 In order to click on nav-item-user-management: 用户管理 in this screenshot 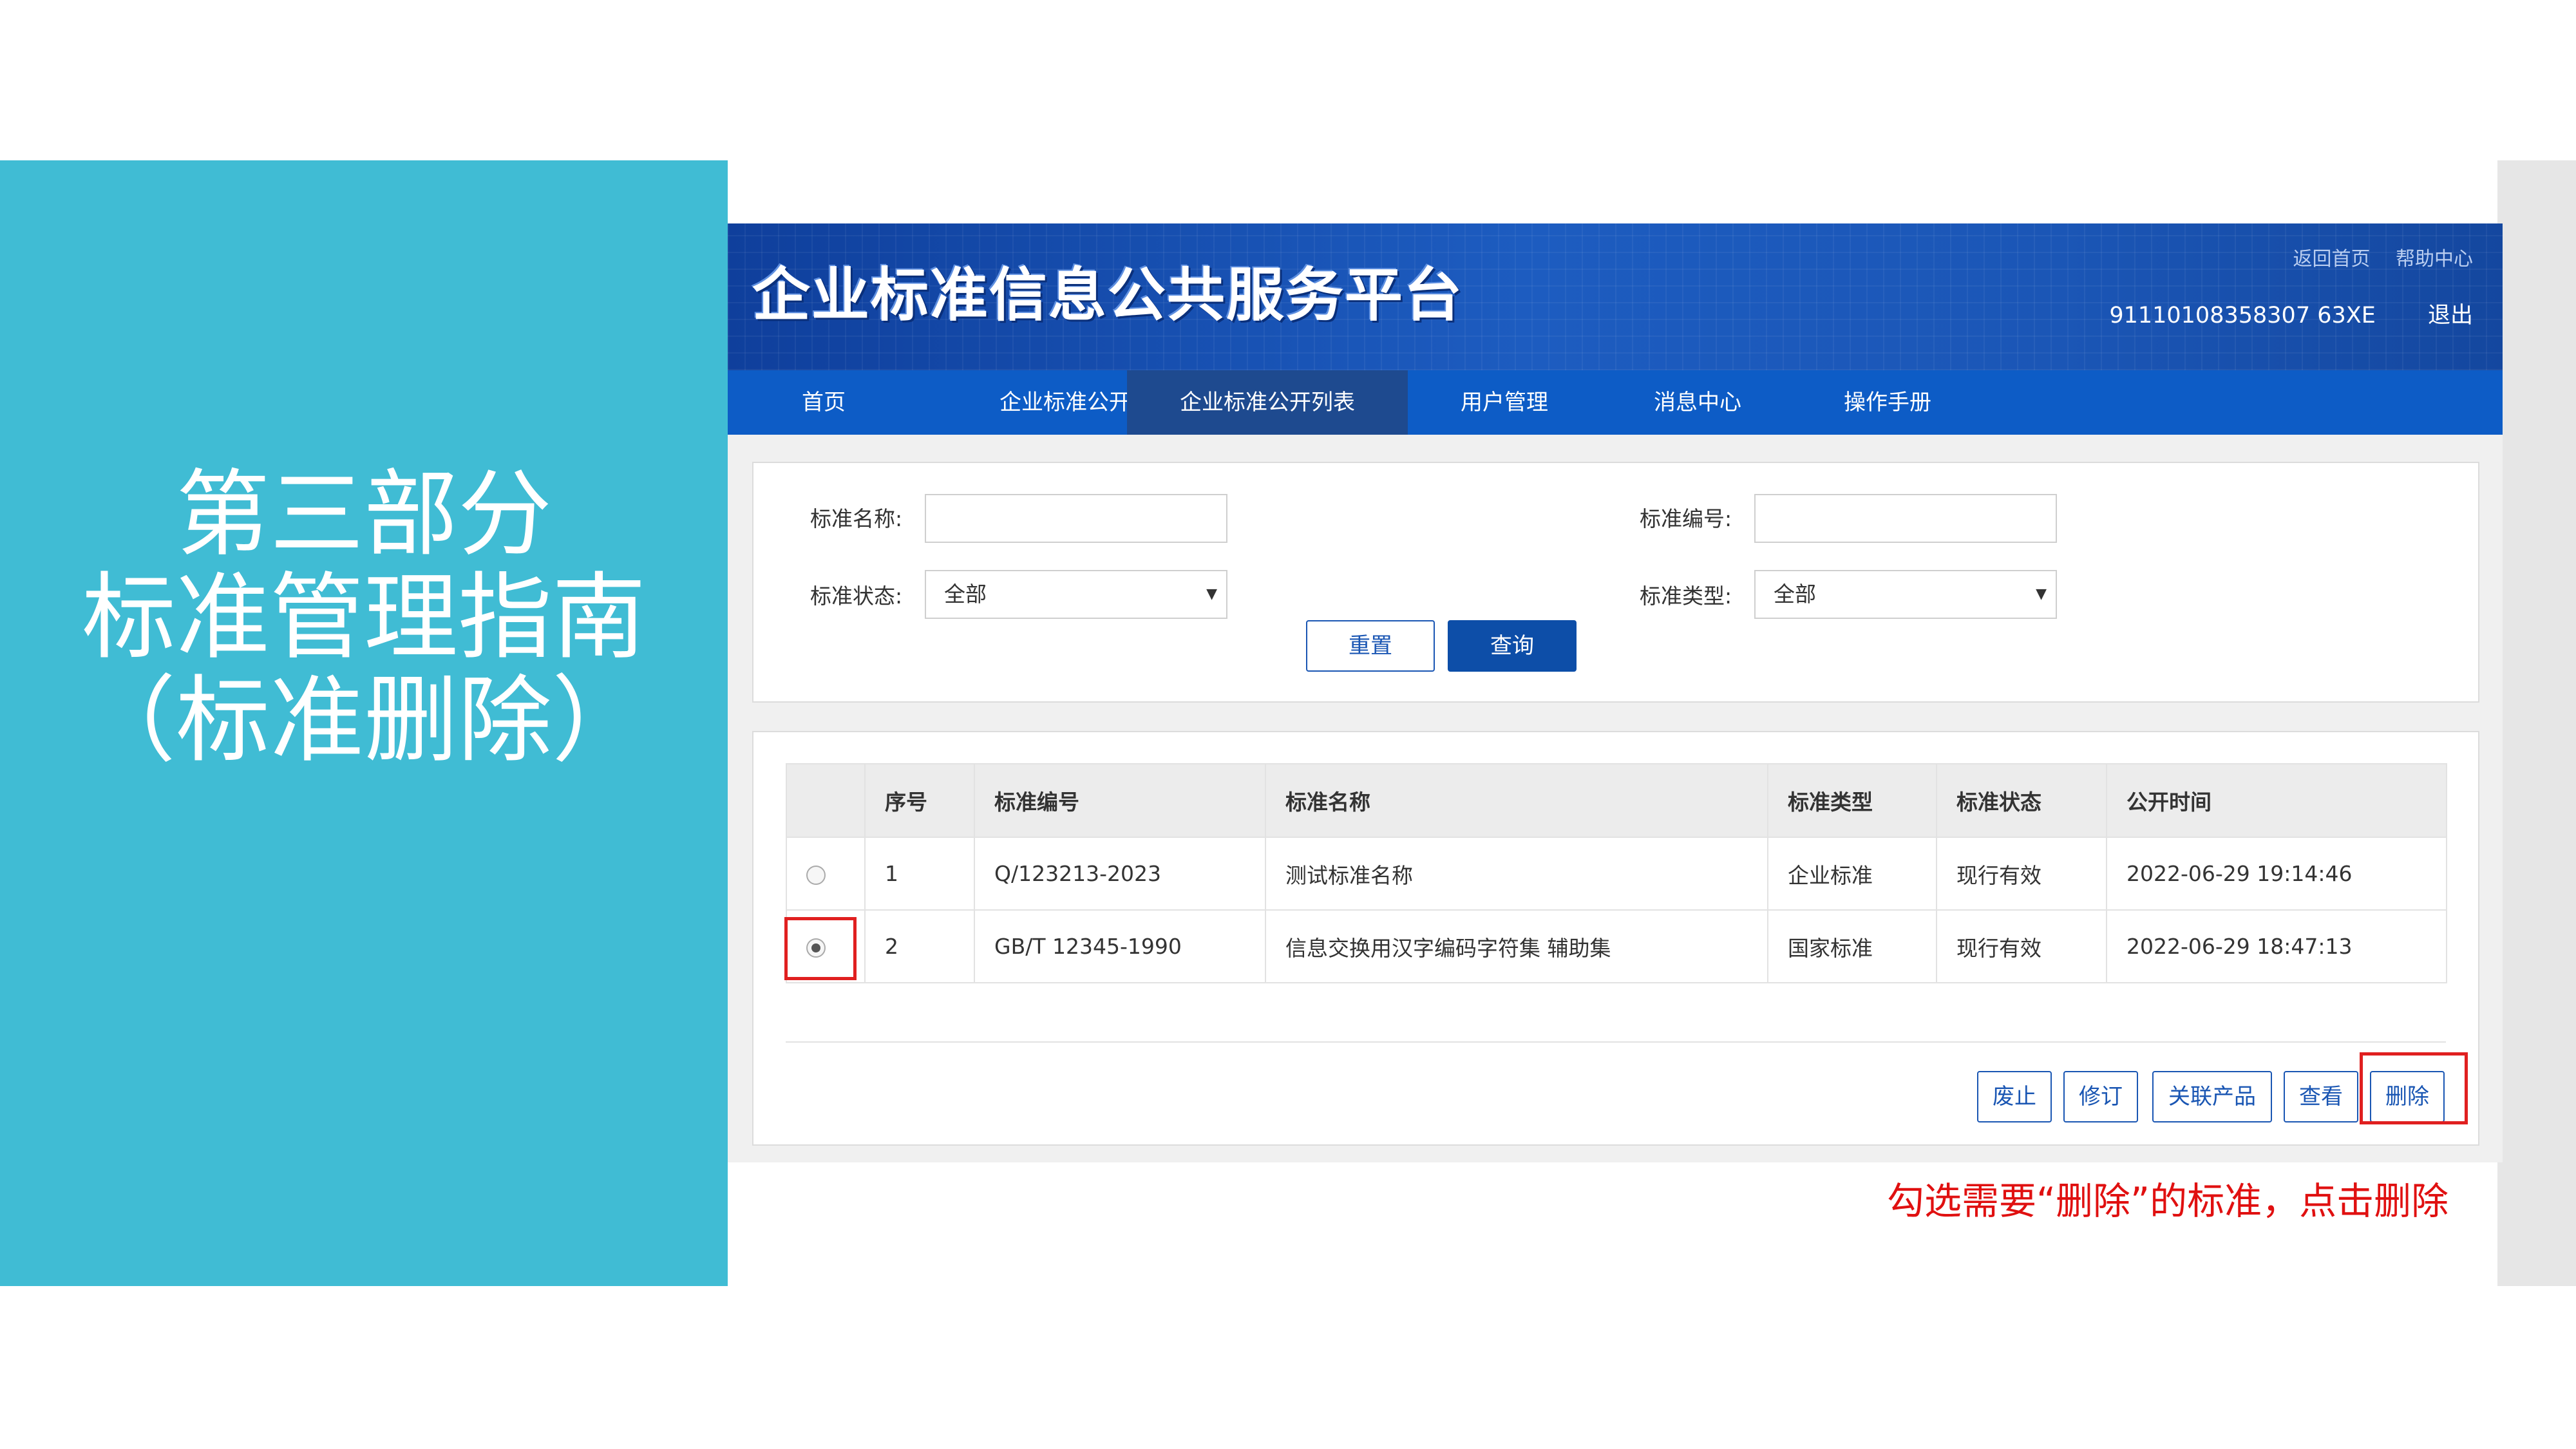, I will do `click(1504, 402)`.